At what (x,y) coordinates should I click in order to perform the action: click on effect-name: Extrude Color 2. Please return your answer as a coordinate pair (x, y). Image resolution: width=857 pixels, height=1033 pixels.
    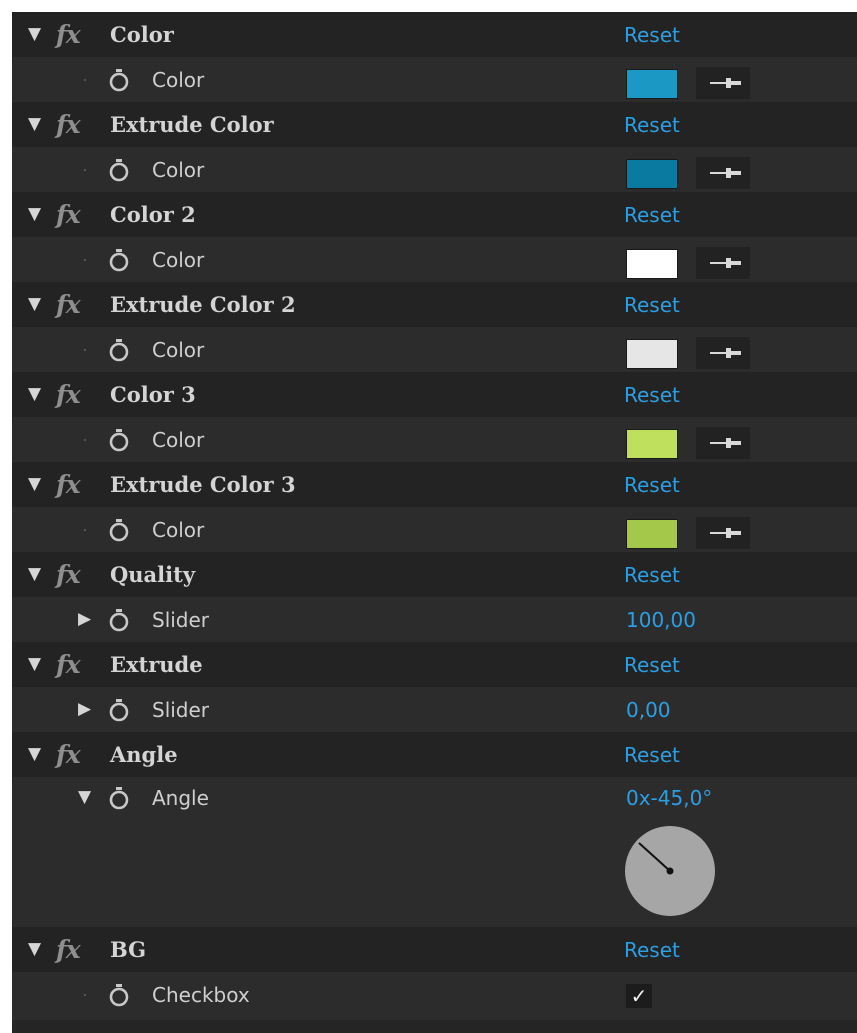
    Looking at the image, I should click on (203, 304).